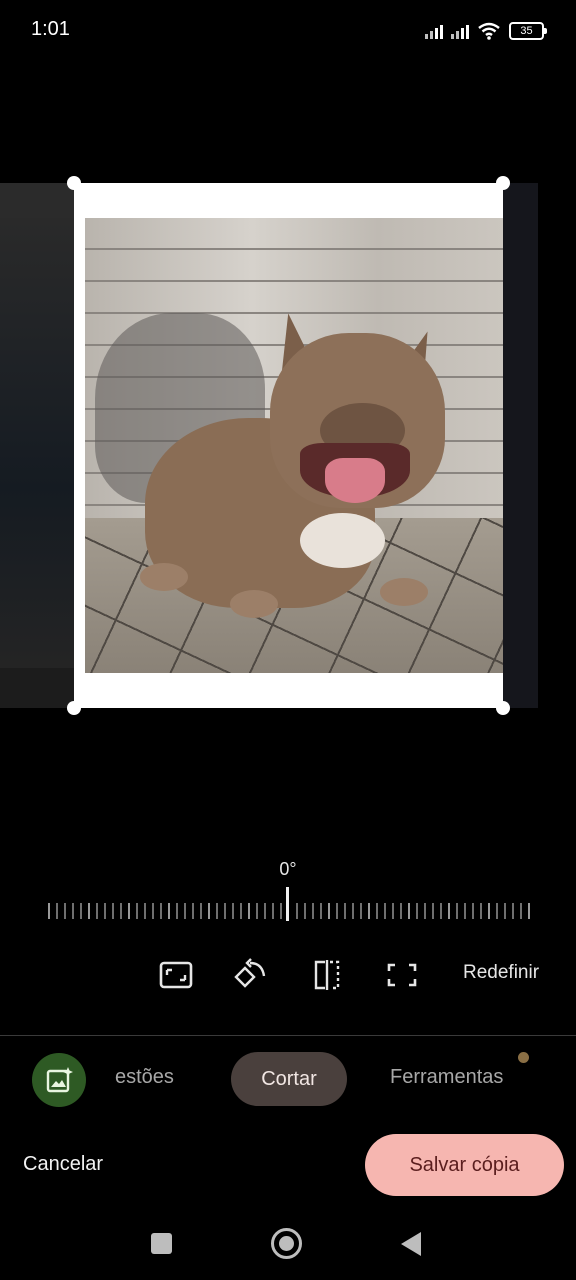  Describe the element at coordinates (288, 869) in the screenshot. I see `angle-value: 0°` at that location.